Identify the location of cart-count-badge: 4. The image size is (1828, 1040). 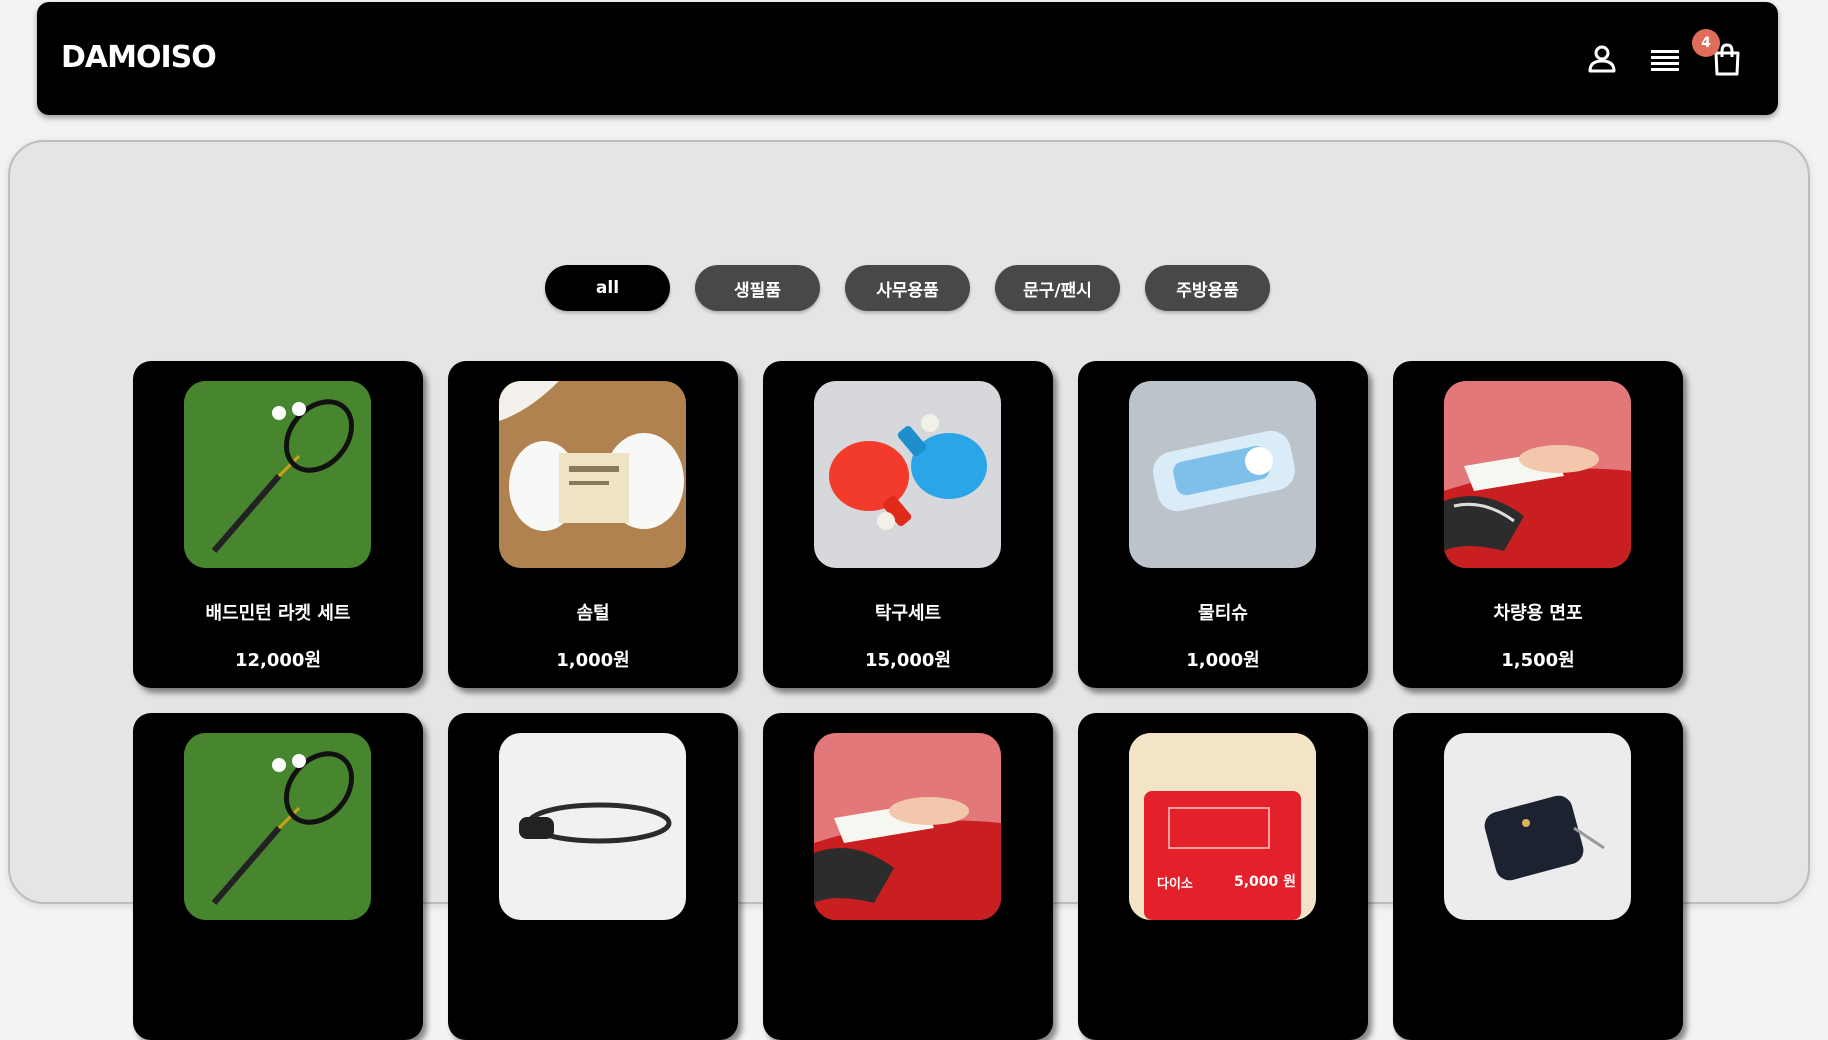
(1706, 43).